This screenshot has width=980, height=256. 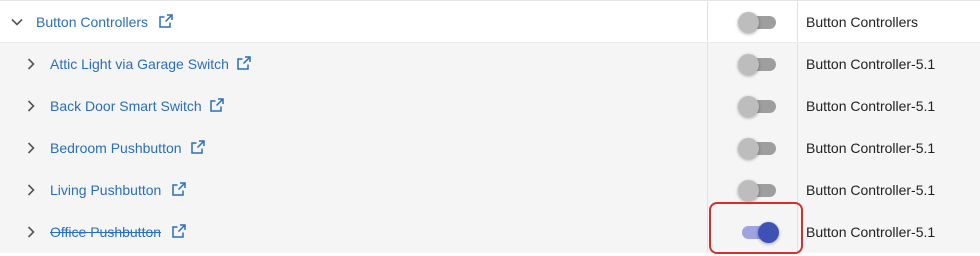 I want to click on device-name-link: Living Pushbutton, so click(x=105, y=190).